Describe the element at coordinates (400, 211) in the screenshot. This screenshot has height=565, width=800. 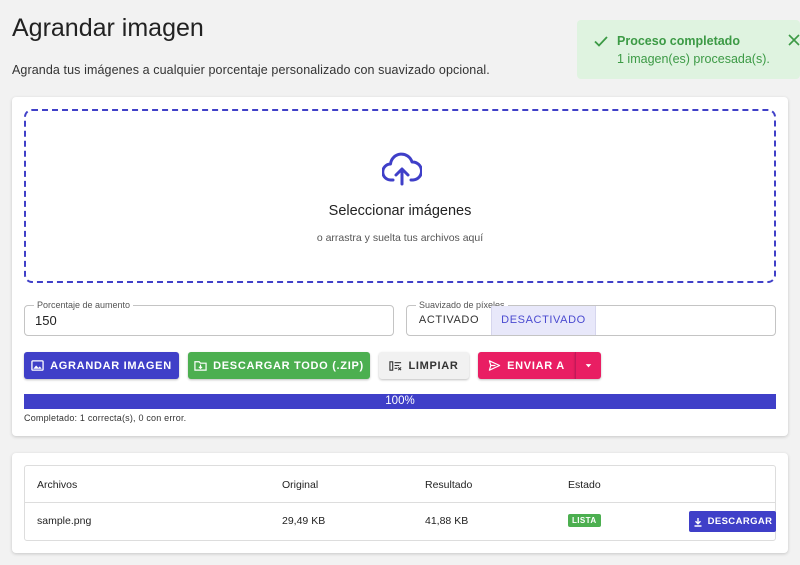
I see `dropzone-title: Seleccionar imágenes` at that location.